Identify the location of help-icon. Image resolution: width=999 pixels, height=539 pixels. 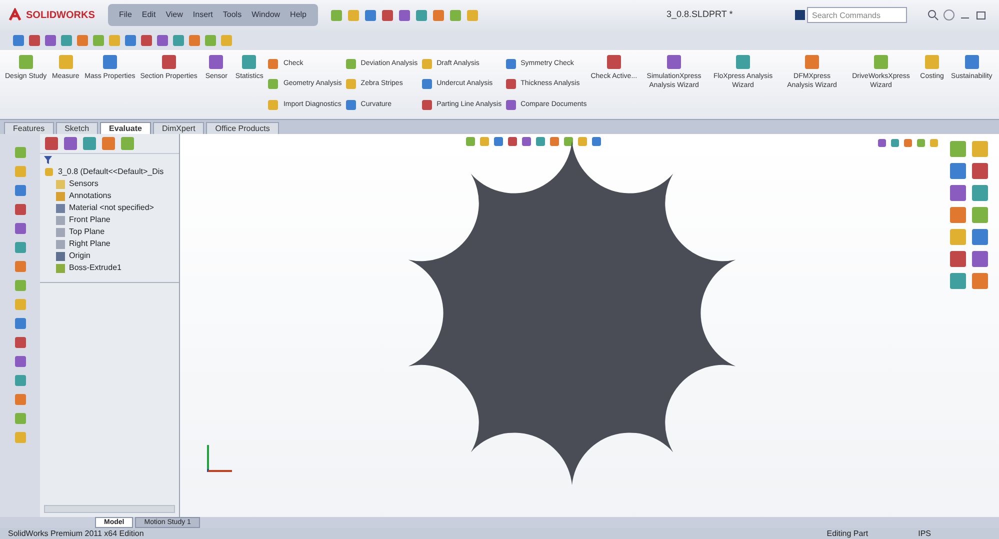
(949, 15).